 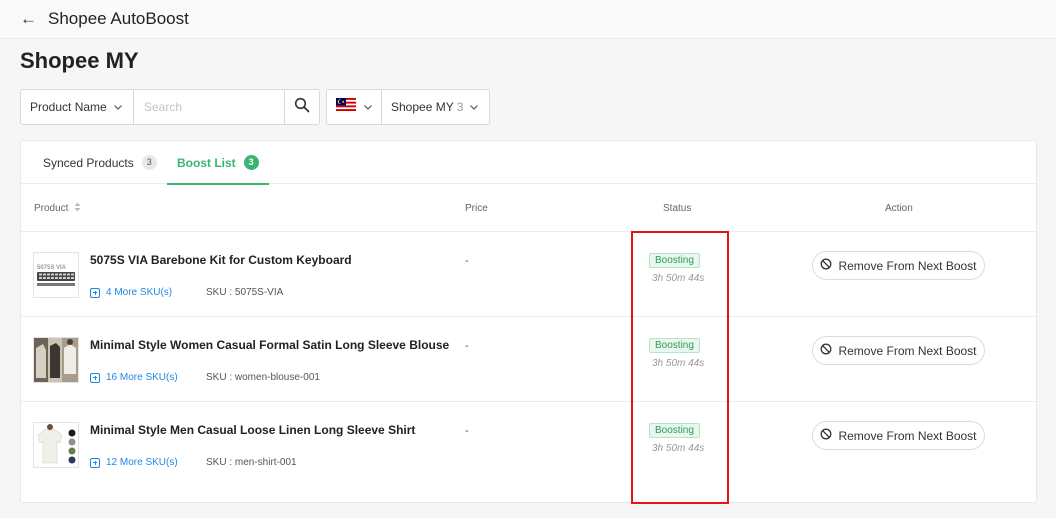 What do you see at coordinates (139, 292) in the screenshot?
I see `more-sku-label: 4 More SKU(s)` at bounding box center [139, 292].